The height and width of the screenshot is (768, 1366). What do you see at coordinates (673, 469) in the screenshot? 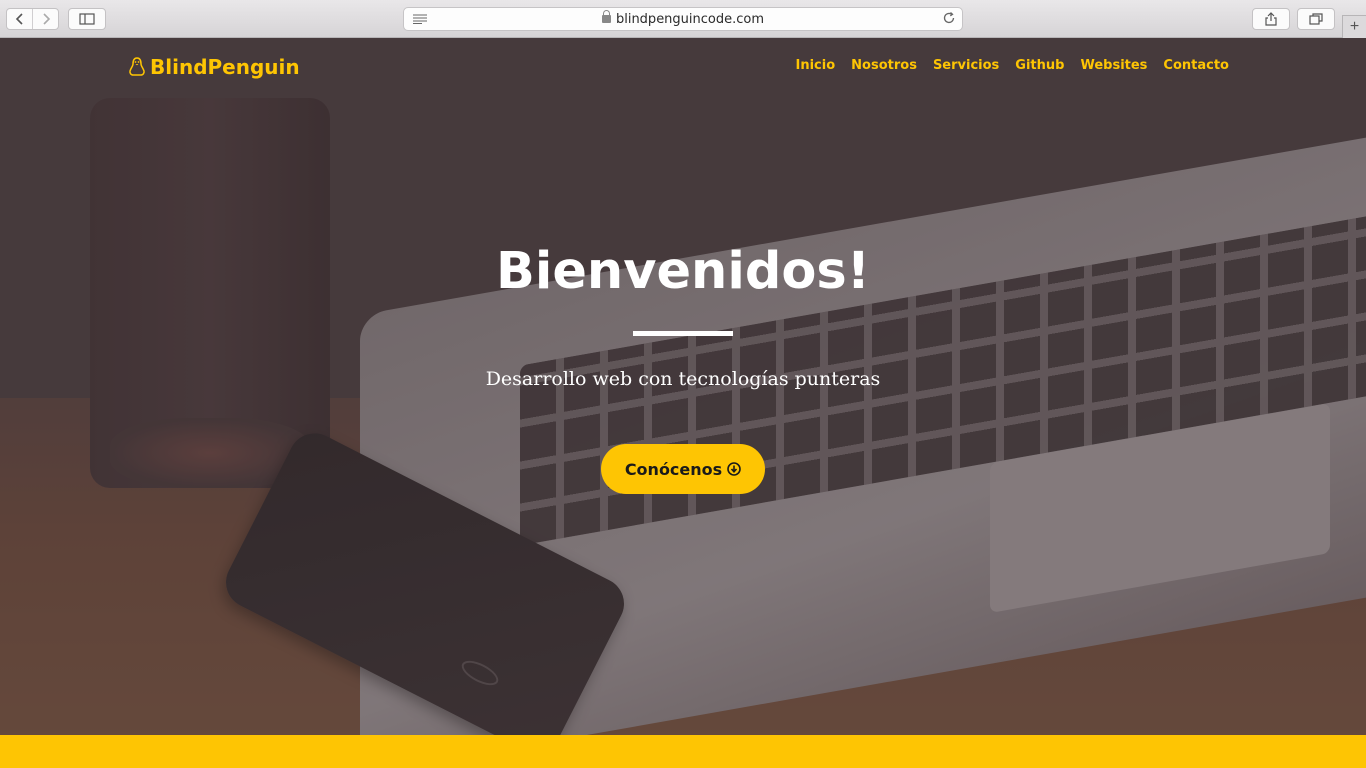
I see `cta-label: Conócenos` at bounding box center [673, 469].